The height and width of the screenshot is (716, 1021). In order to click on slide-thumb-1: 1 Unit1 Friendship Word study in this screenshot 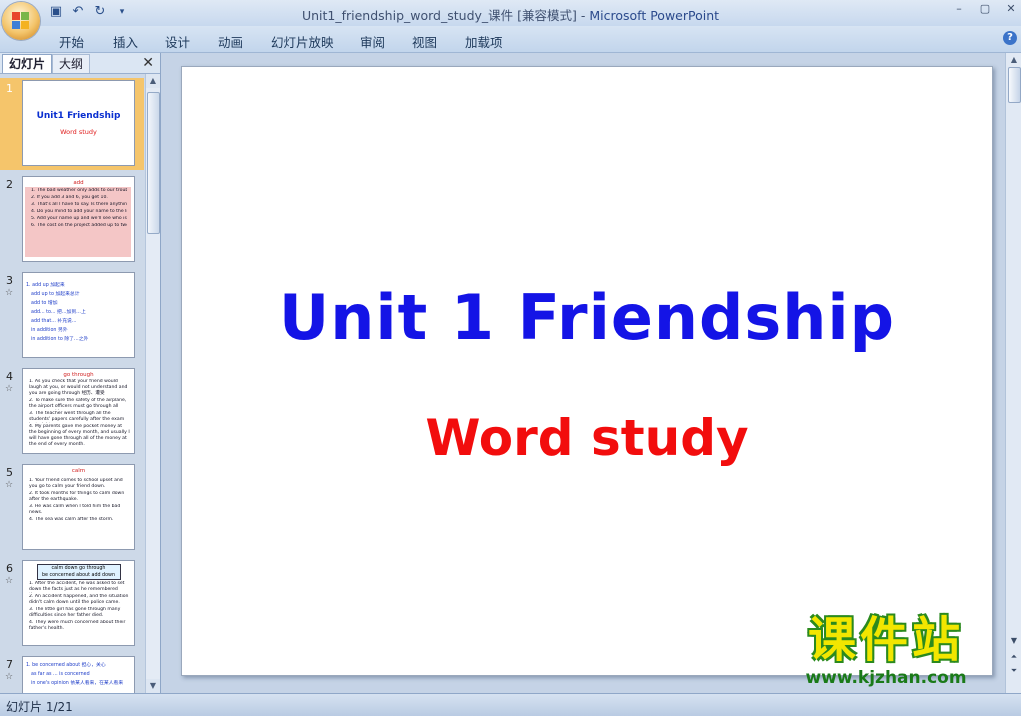, I will do `click(72, 124)`.